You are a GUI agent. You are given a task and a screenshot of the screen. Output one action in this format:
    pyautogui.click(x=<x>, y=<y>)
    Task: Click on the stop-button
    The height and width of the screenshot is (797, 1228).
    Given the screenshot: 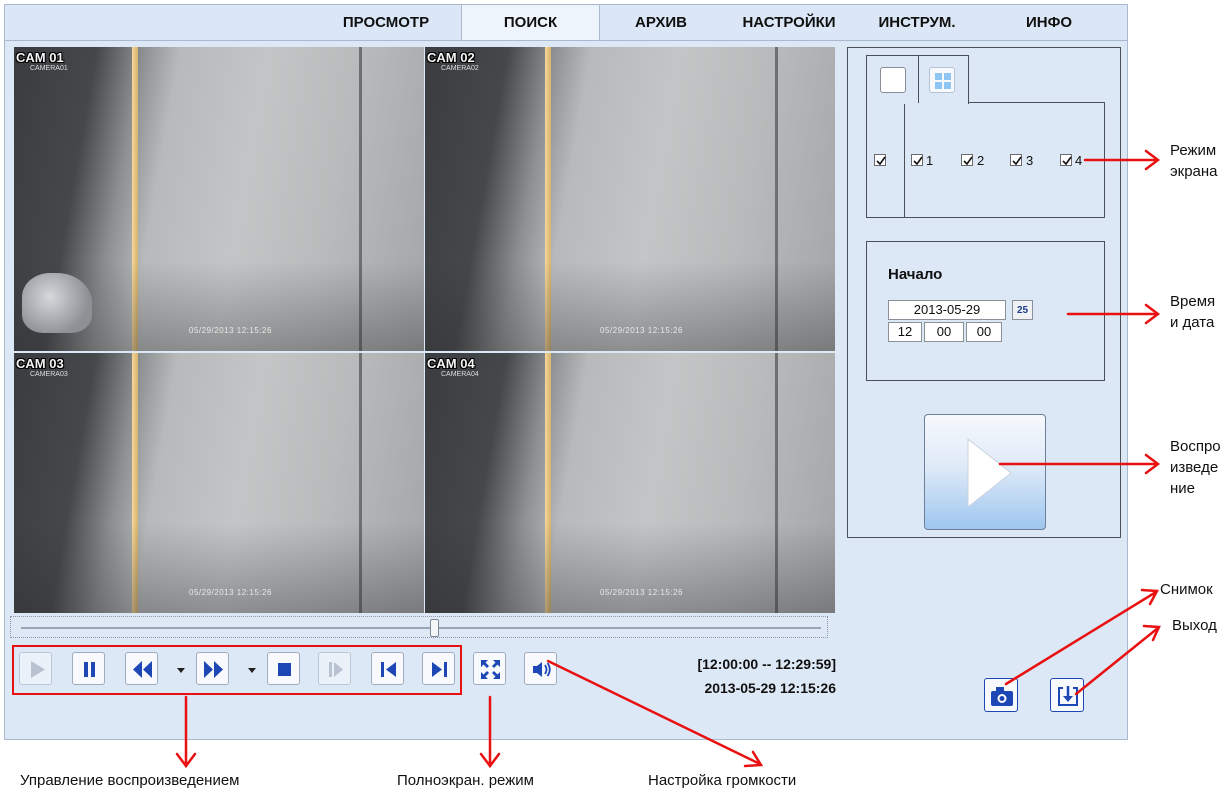 What is the action you would take?
    pyautogui.click(x=283, y=668)
    